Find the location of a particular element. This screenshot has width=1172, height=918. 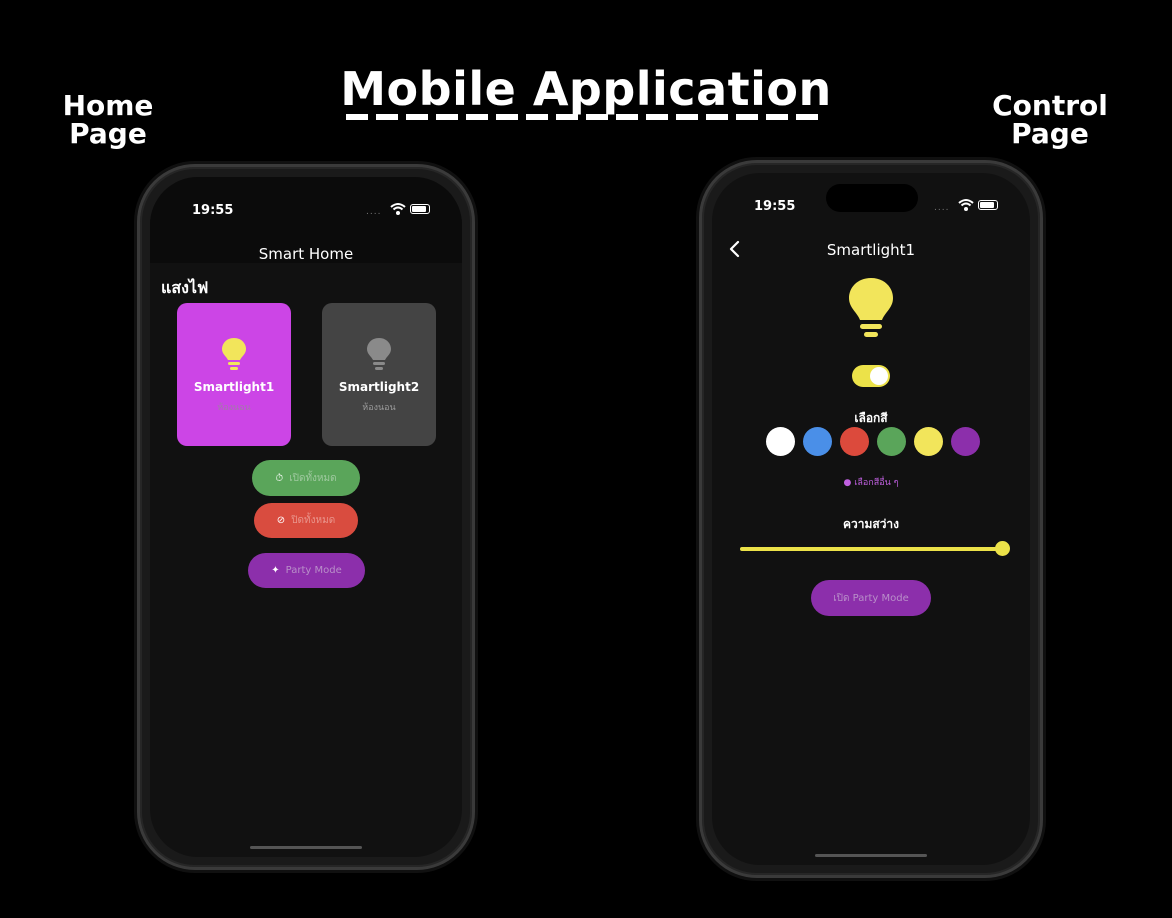

turn-all-off-button: ⊘ ปิดทั้งหมด is located at coordinates (306, 520).